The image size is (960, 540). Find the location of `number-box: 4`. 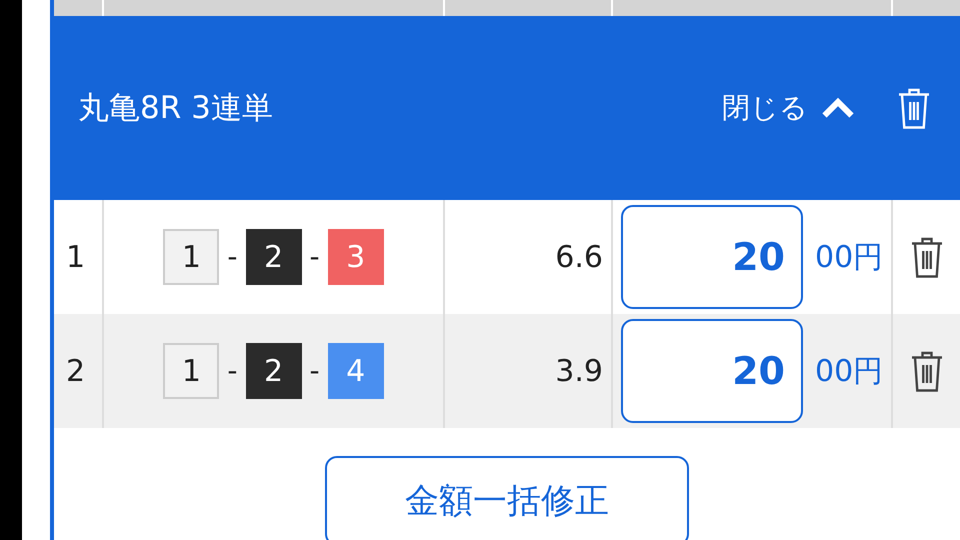

number-box: 4 is located at coordinates (356, 371).